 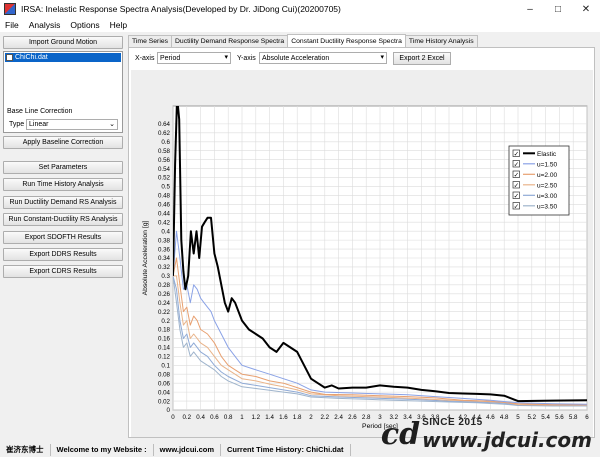 I want to click on x-tick-label: 0.8, so click(x=228, y=417).